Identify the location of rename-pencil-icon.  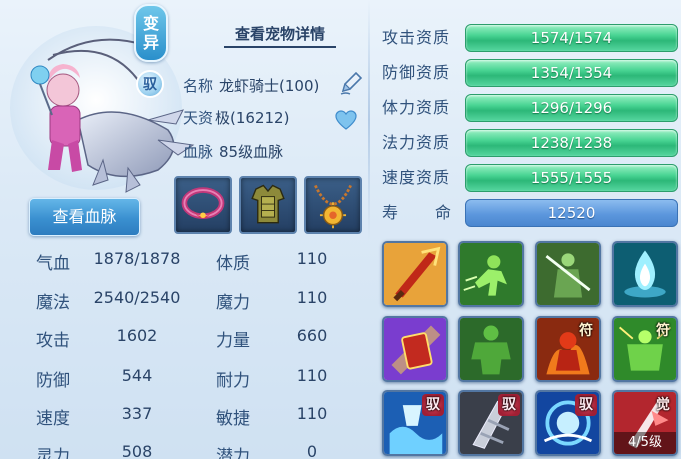
(351, 83).